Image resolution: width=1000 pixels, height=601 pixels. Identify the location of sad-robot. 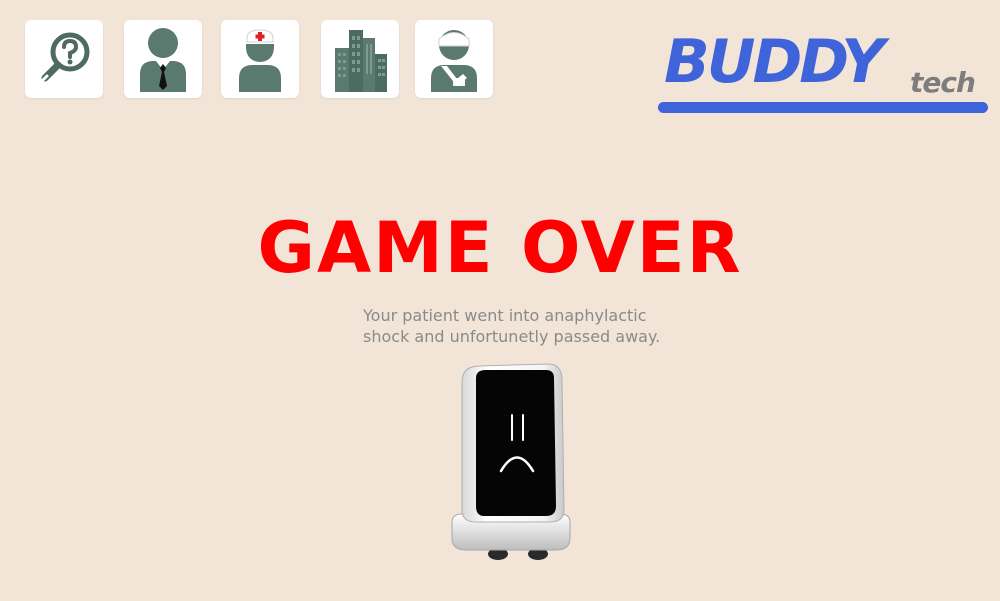
(510, 462).